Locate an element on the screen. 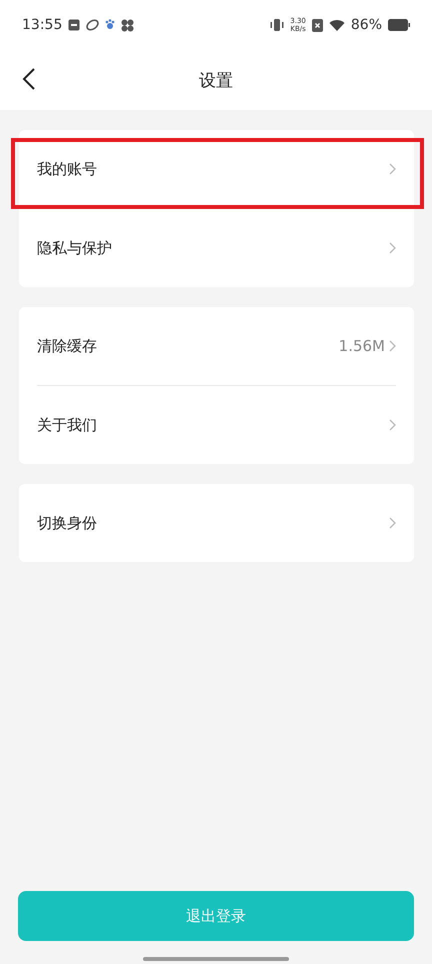  item-label: 隐私与保护 is located at coordinates (75, 248).